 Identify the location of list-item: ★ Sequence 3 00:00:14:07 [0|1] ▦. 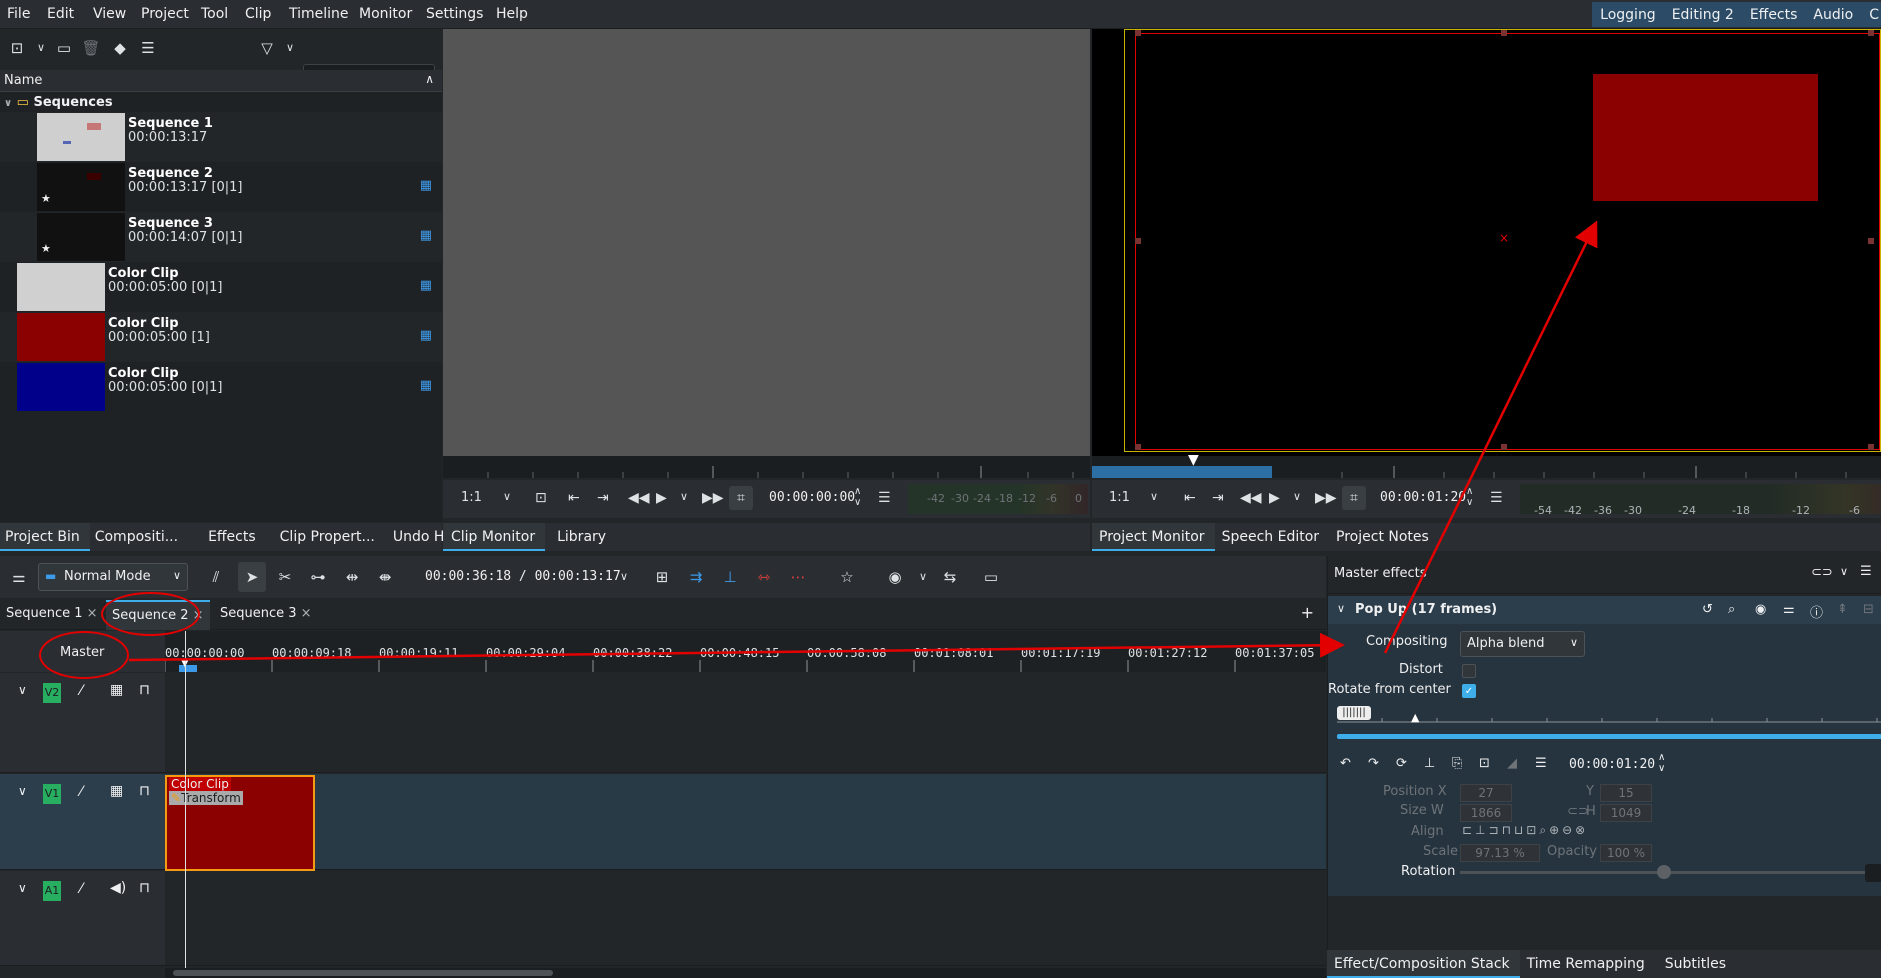
(221, 237).